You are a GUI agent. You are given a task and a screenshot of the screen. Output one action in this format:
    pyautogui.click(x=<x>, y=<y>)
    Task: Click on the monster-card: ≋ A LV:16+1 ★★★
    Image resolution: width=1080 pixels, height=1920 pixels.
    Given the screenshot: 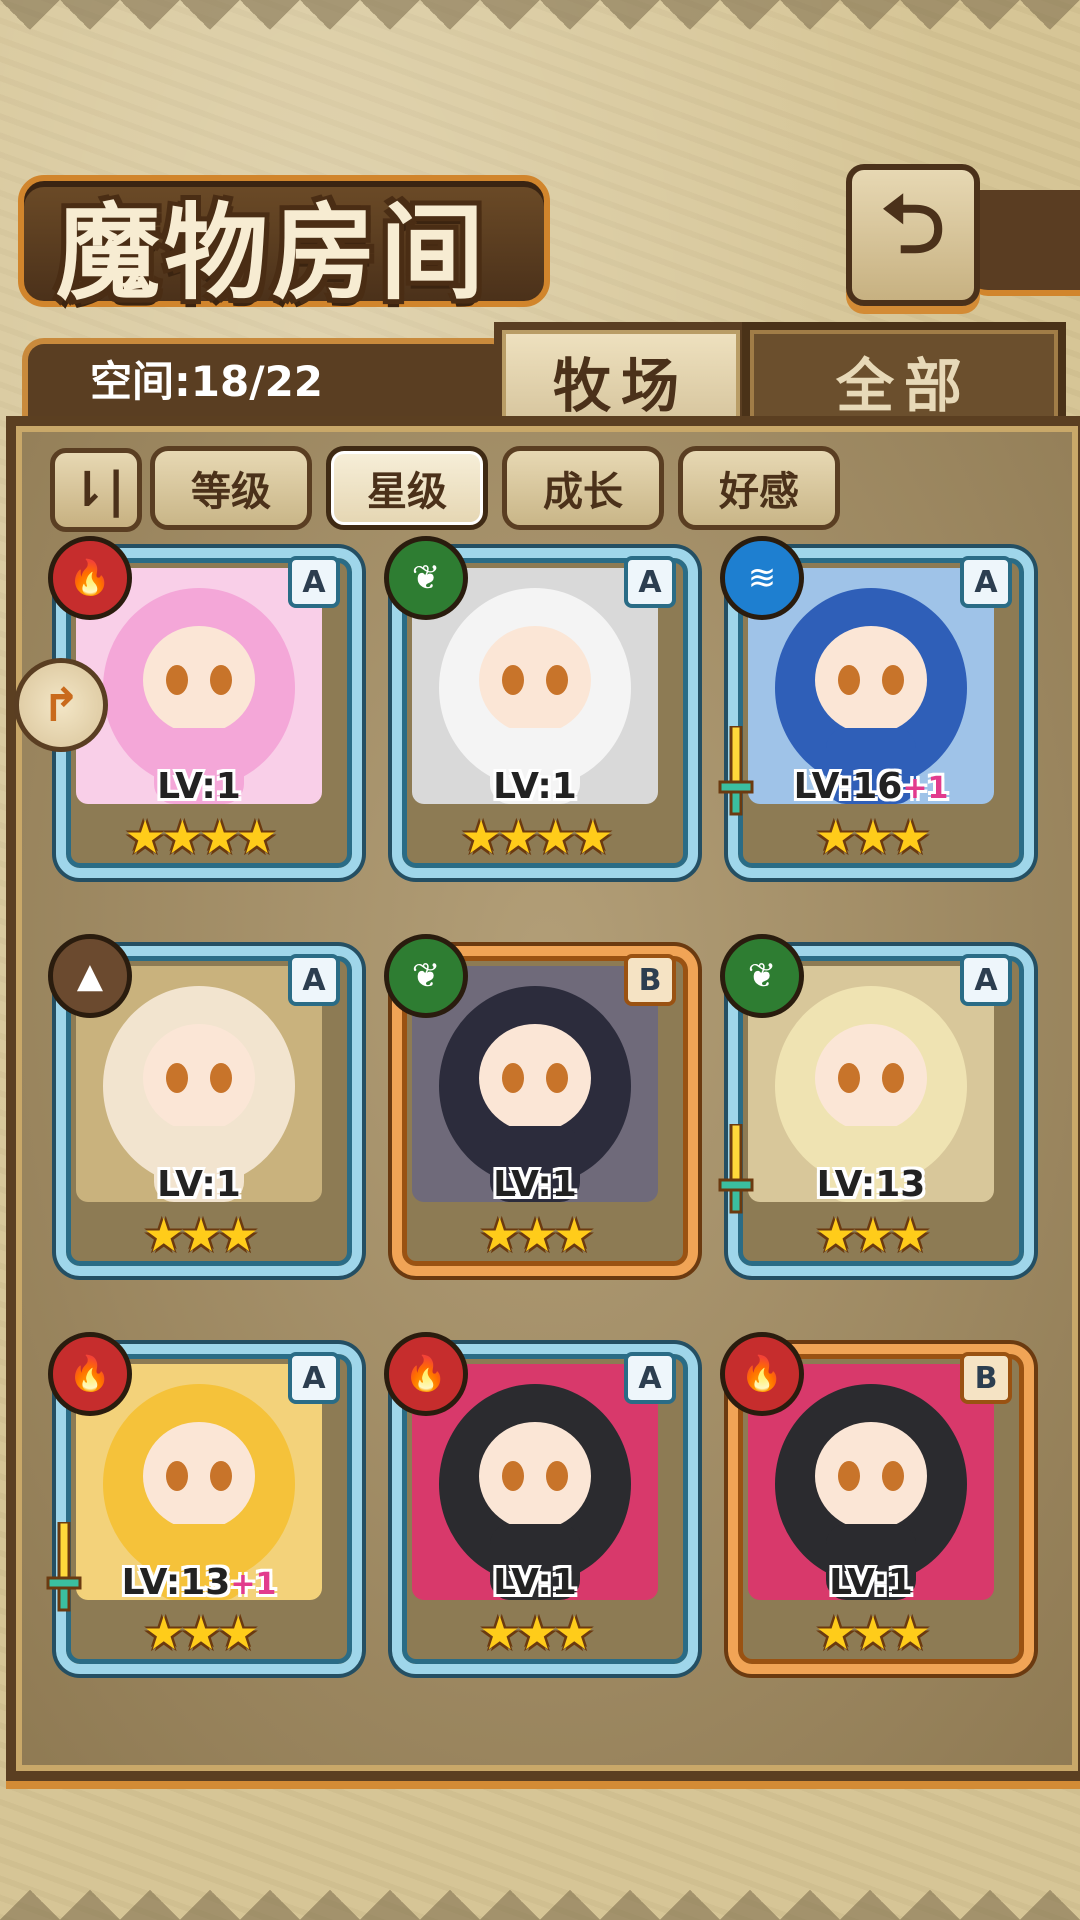 What is the action you would take?
    pyautogui.click(x=876, y=707)
    